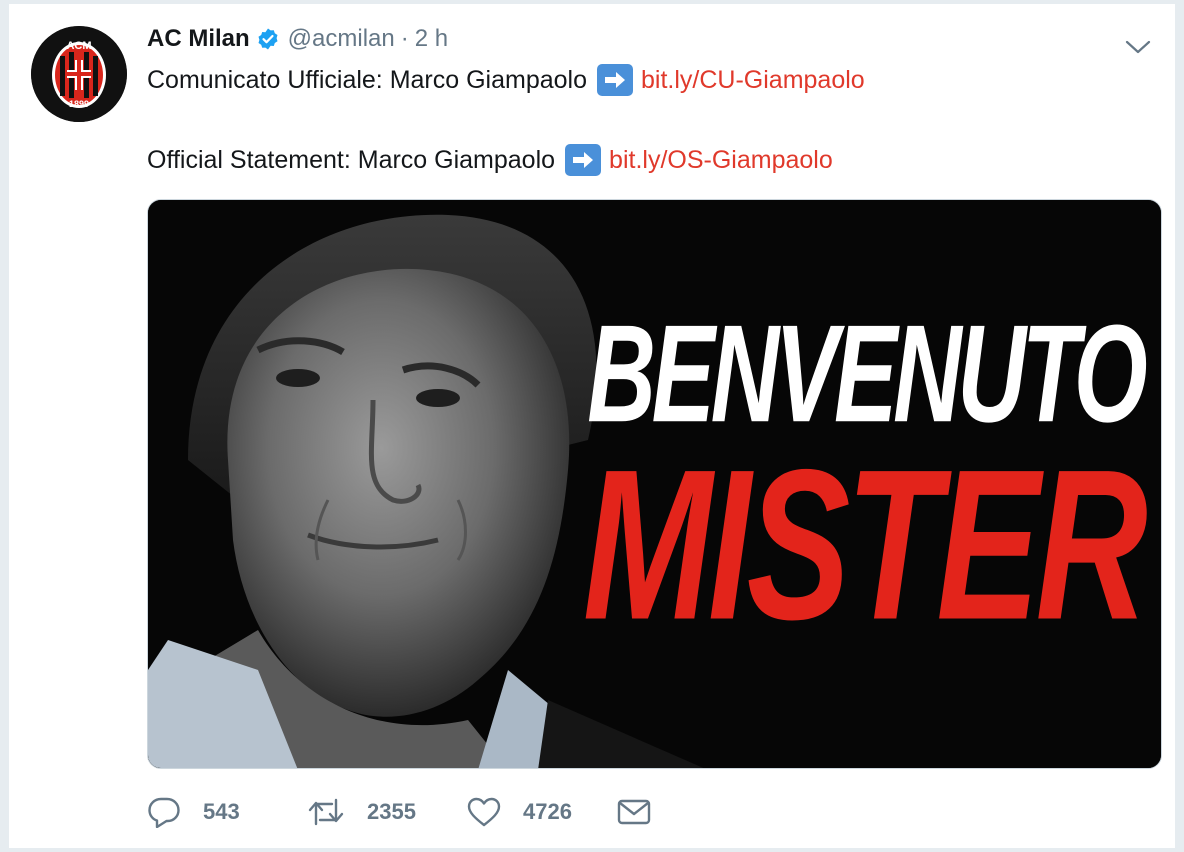  I want to click on crest-letters: ACM, so click(78, 46).